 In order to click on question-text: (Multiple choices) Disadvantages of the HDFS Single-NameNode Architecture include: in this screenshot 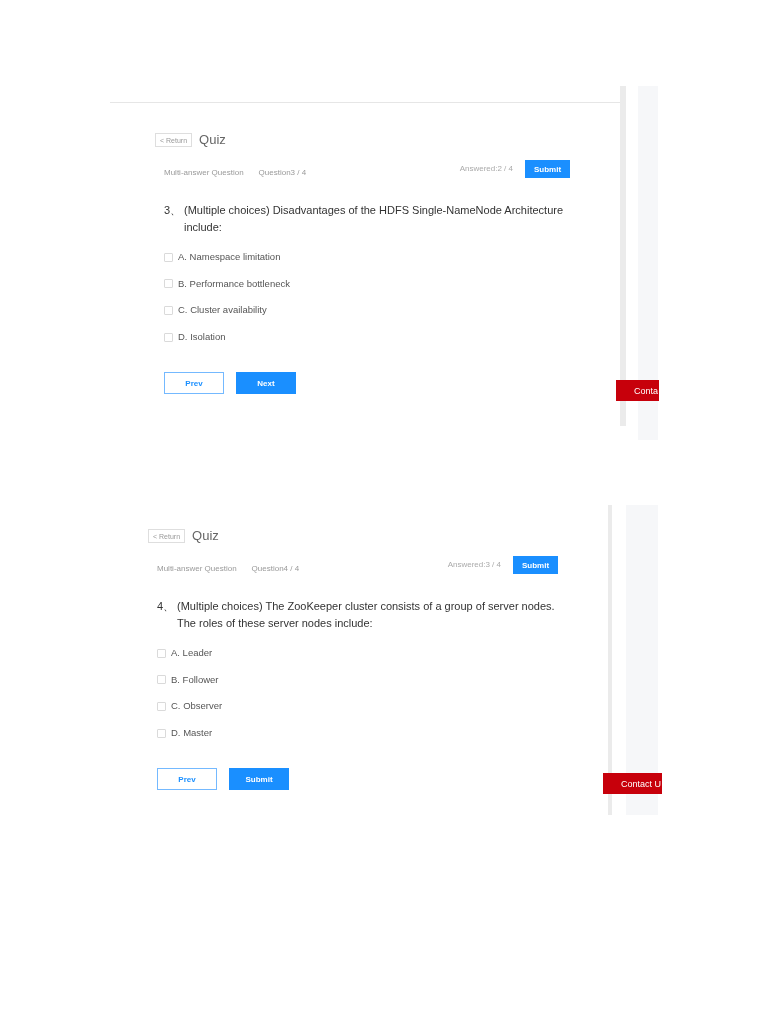, I will do `click(374, 219)`.